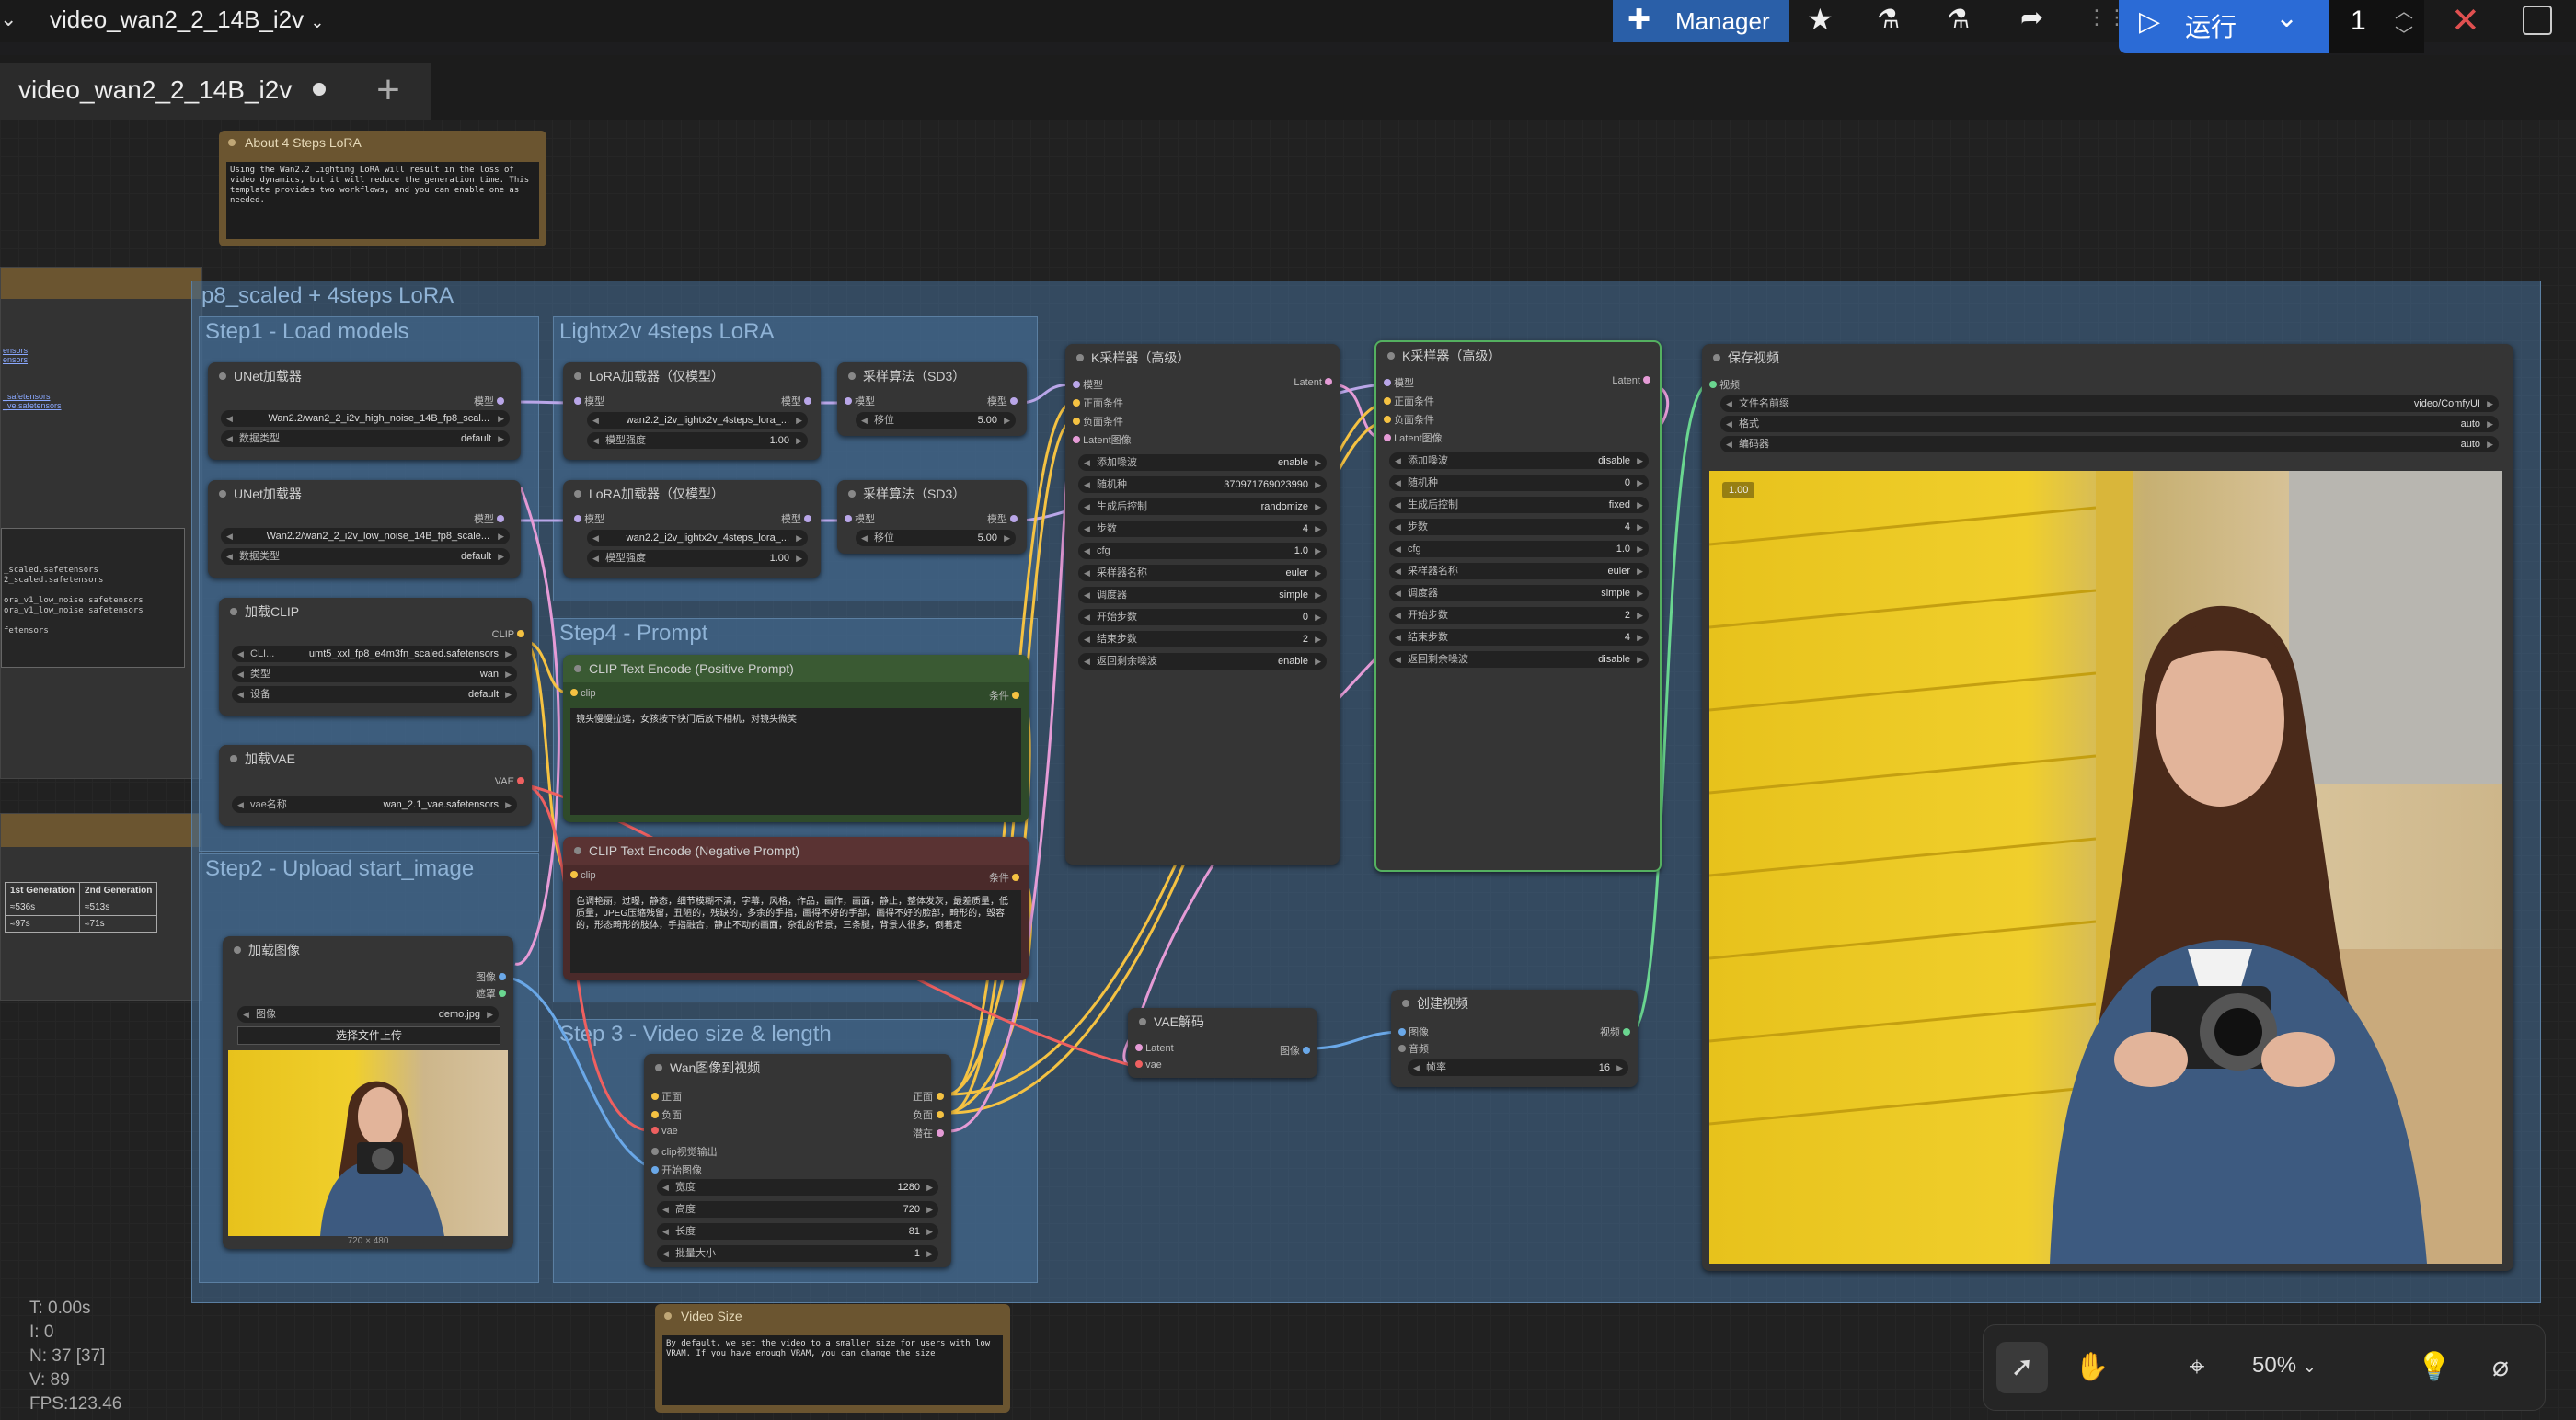 The image size is (2576, 1420). I want to click on input-latent: Latent, so click(1154, 1048).